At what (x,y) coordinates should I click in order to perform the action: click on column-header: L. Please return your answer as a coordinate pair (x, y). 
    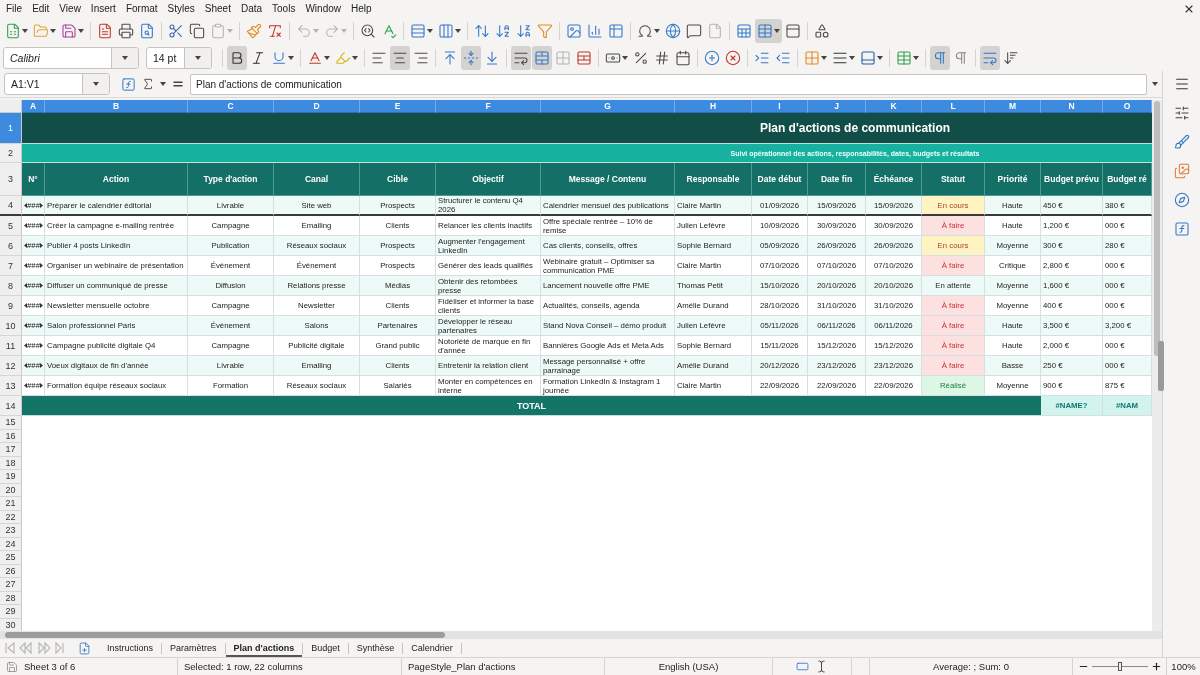
    Looking at the image, I should click on (953, 106).